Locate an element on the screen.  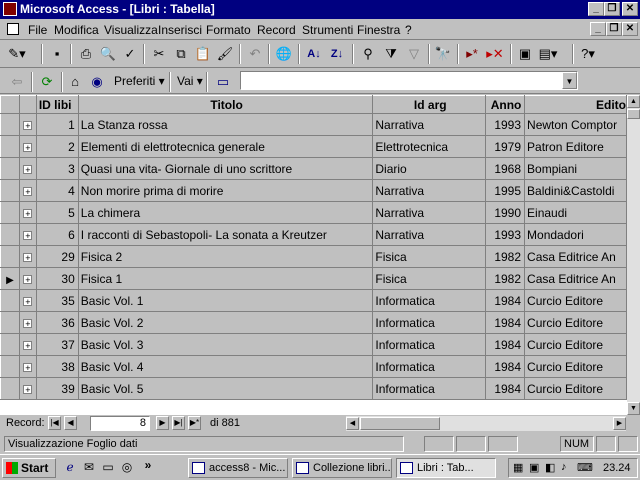
cell-id: 39 is located at coordinates (57, 388).